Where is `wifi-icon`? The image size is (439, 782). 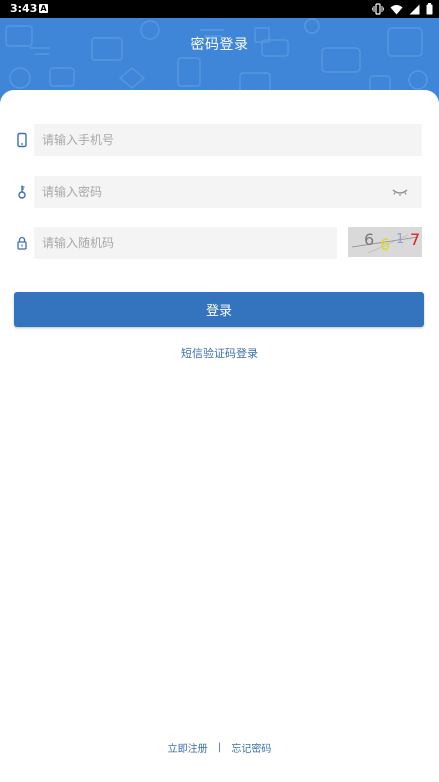
wifi-icon is located at coordinates (396, 9).